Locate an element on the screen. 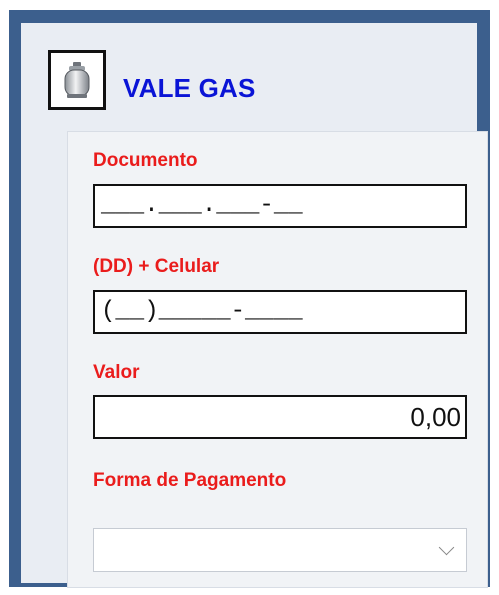  forma-pagamento-select is located at coordinates (280, 550).